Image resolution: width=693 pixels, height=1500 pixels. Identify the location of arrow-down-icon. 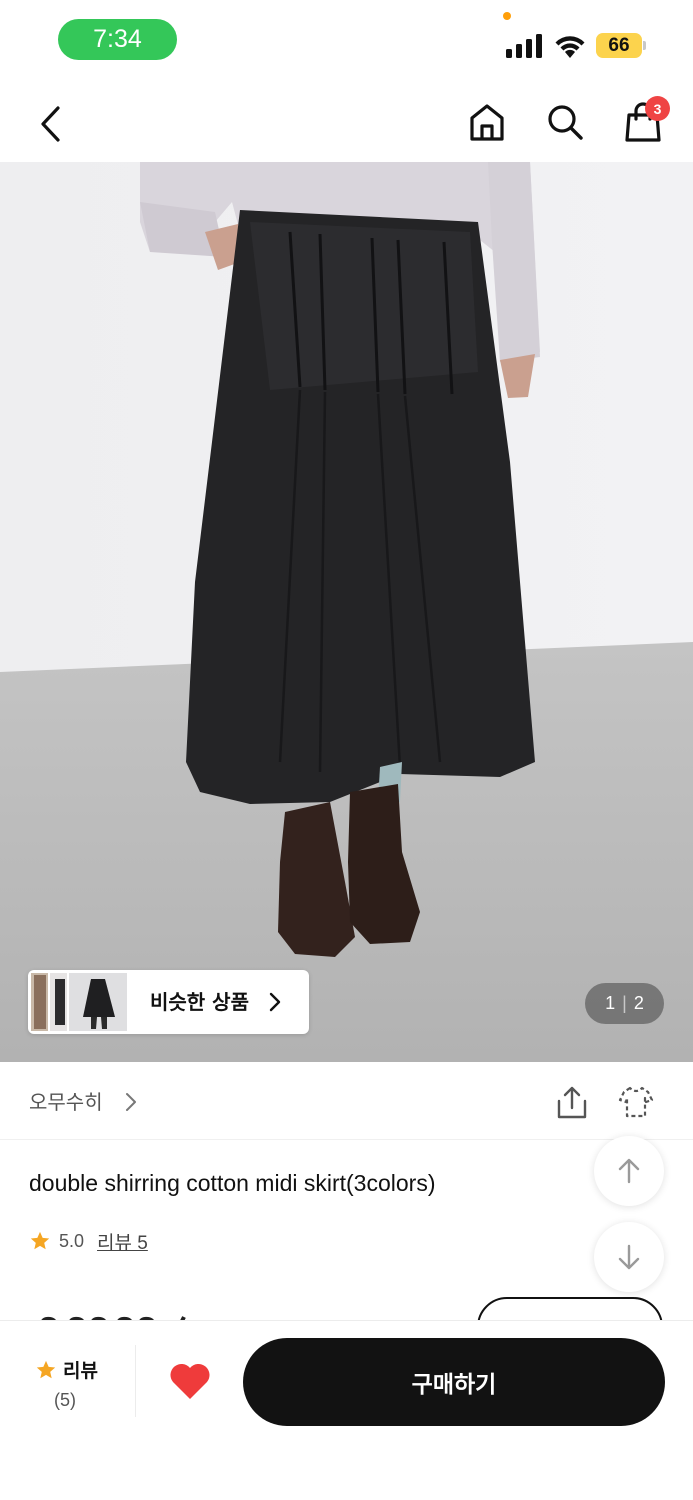
(629, 1257).